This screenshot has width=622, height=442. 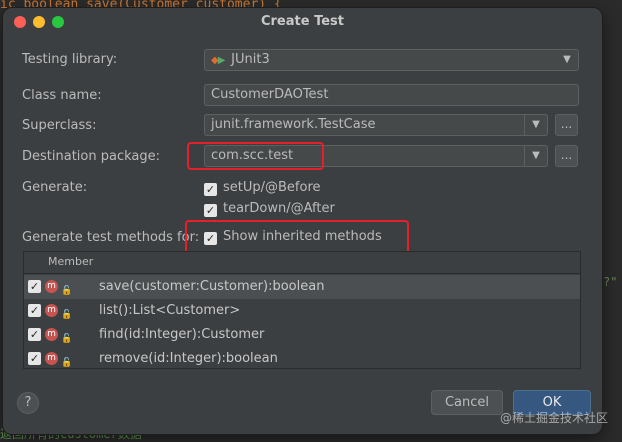 What do you see at coordinates (272, 187) in the screenshot?
I see `setup-label: setUp/@Before` at bounding box center [272, 187].